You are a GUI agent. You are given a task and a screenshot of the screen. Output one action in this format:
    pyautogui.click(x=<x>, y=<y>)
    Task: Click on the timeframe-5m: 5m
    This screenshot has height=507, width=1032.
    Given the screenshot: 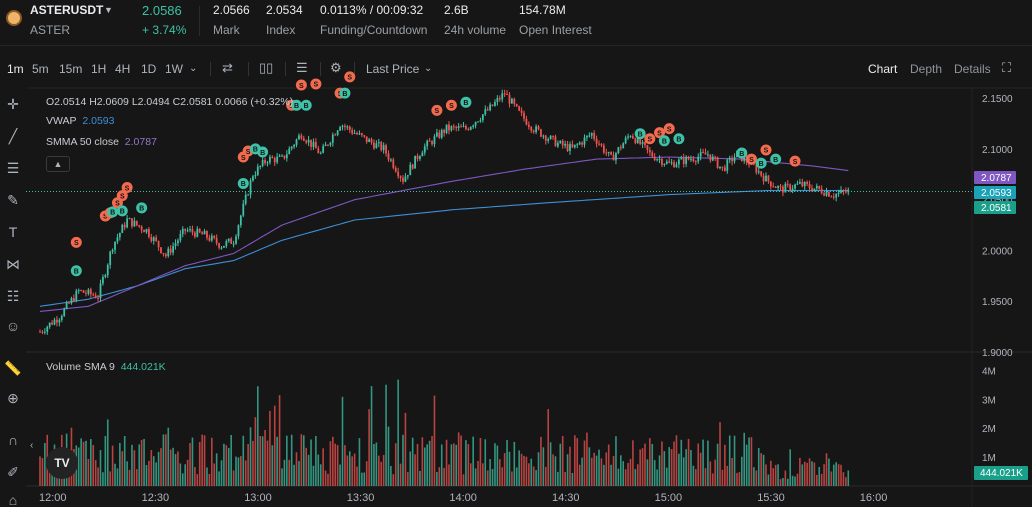 What is the action you would take?
    pyautogui.click(x=40, y=69)
    